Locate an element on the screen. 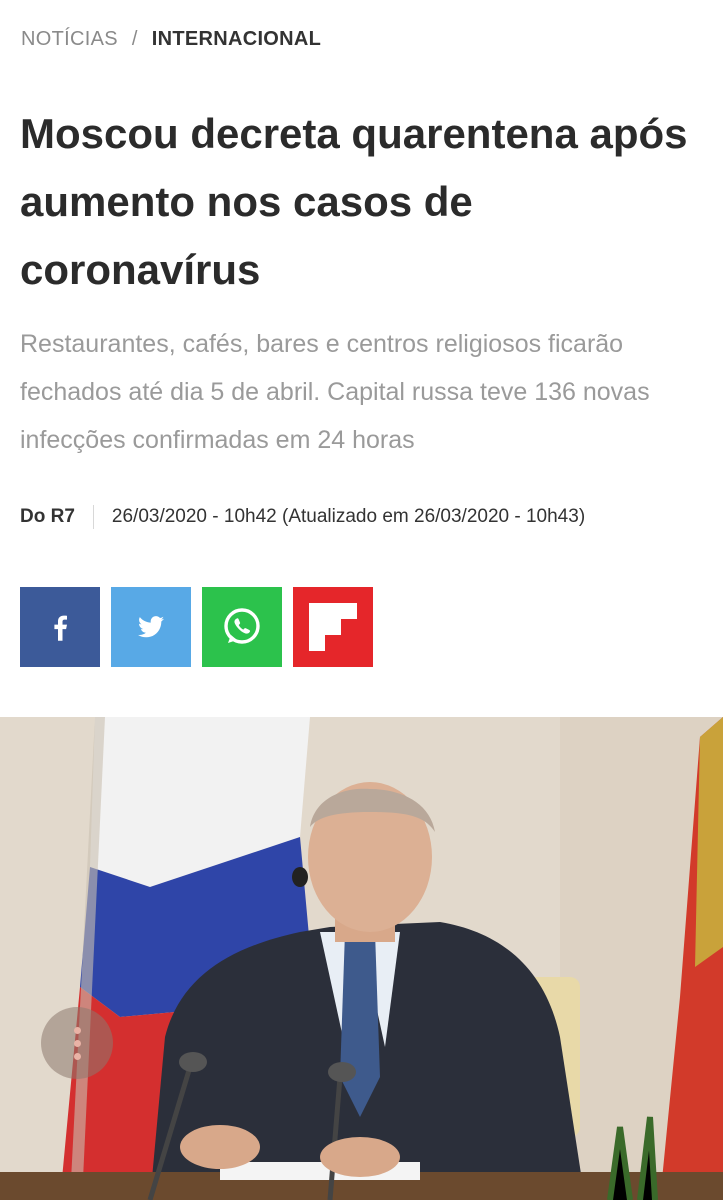 This screenshot has height=1200, width=723. share-whatsapp-button is located at coordinates (242, 627).